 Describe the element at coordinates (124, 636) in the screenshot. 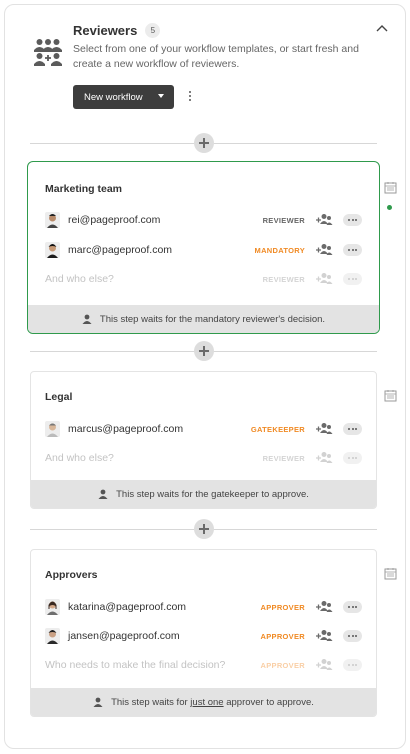

I see `reviewer-email: jansen@pageproof.com` at that location.